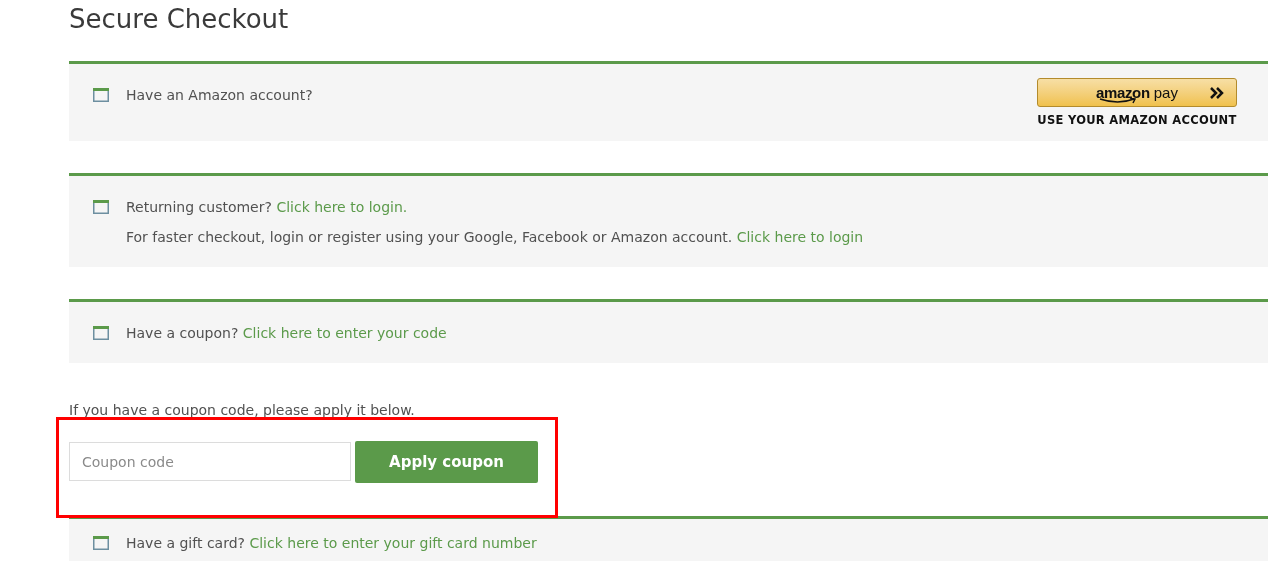 This screenshot has width=1268, height=561. What do you see at coordinates (344, 333) in the screenshot?
I see `login-link: Click here to enter your code` at bounding box center [344, 333].